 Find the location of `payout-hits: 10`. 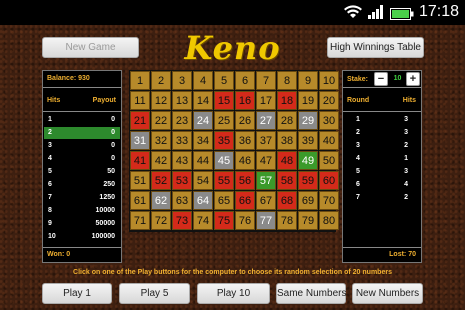

payout-hits: 10 is located at coordinates (52, 236).